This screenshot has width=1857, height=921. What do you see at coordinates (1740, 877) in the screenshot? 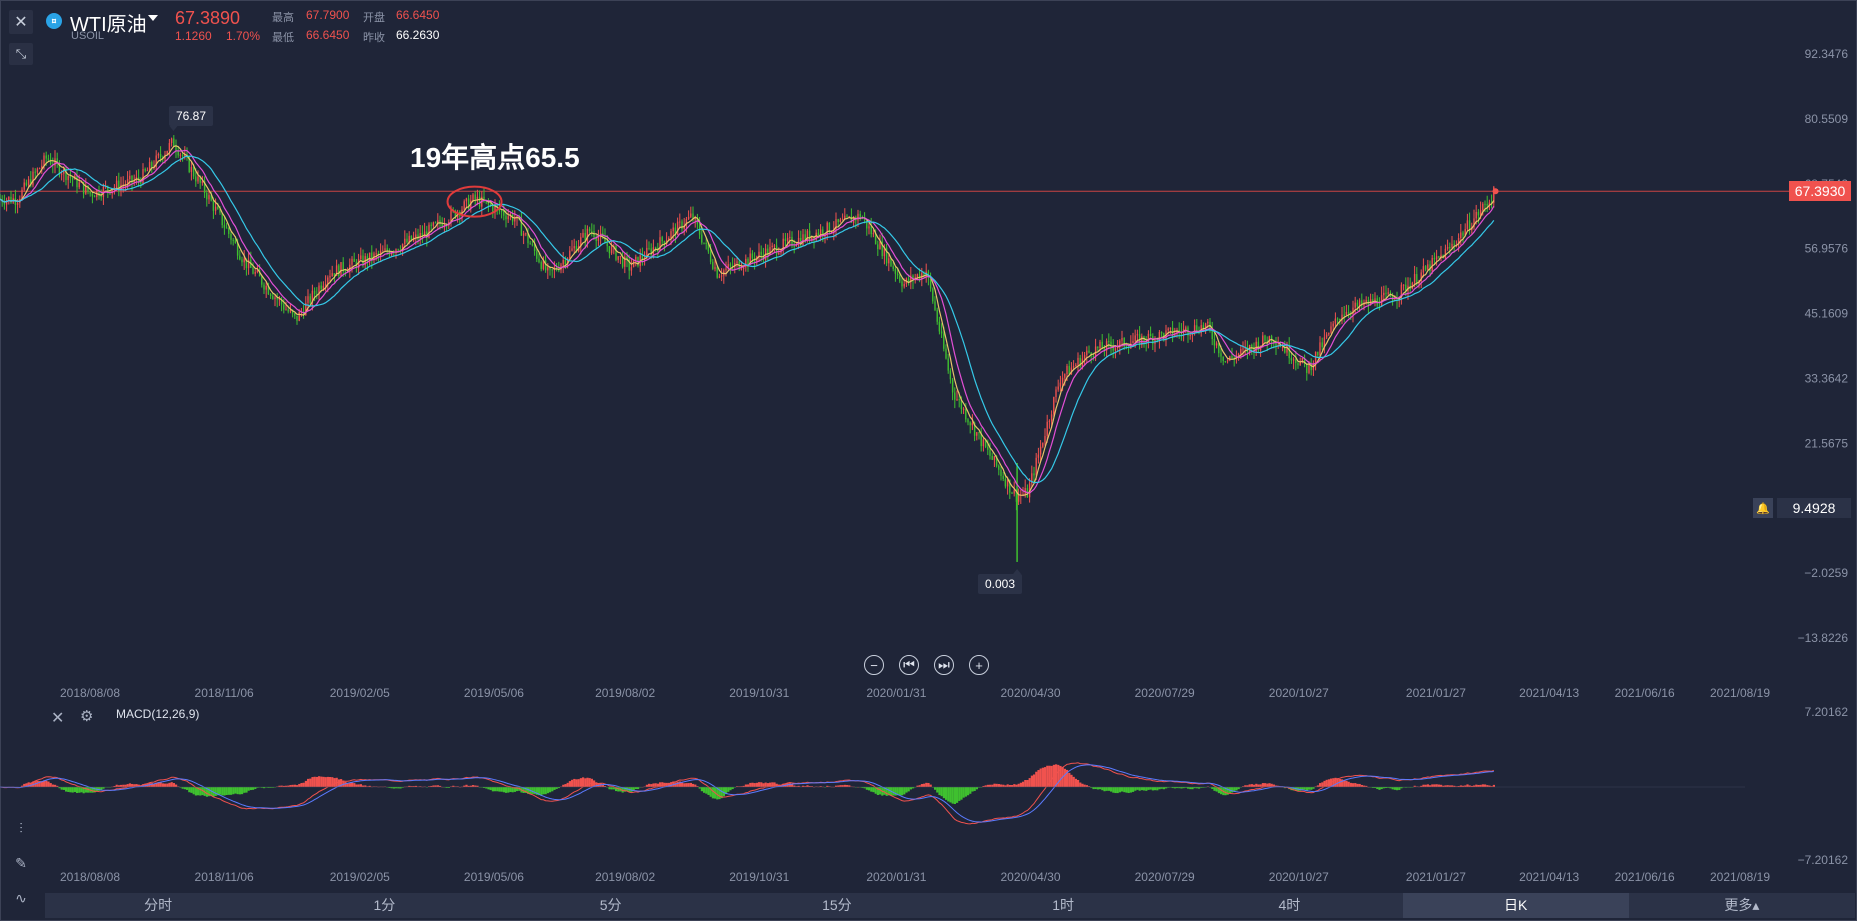
I see `macd-x-tick-label: 2021/08/19` at bounding box center [1740, 877].